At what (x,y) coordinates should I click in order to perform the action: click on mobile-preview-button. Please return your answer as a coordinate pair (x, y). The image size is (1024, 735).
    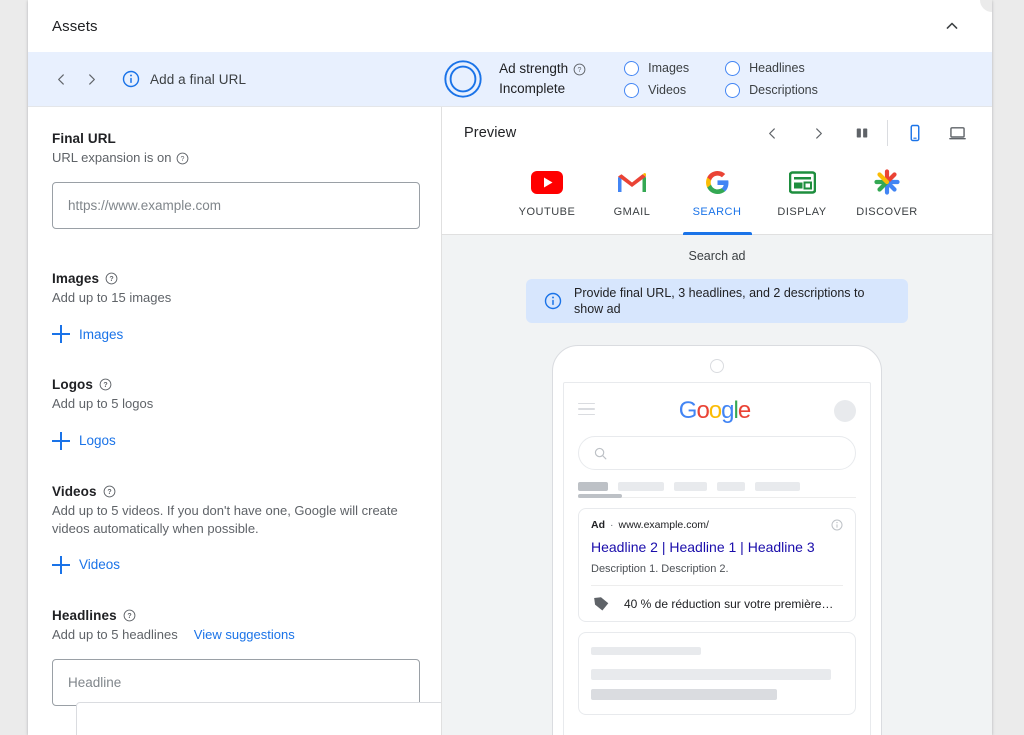
    Looking at the image, I should click on (915, 133).